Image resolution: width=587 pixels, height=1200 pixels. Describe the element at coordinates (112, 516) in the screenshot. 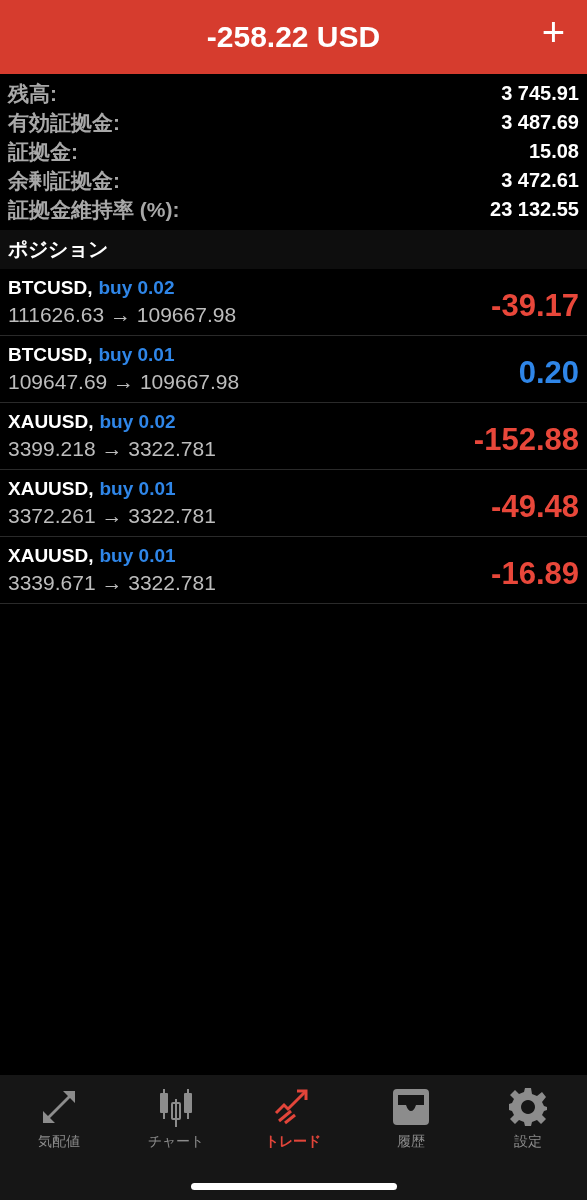

I see `price-text: 3372.261 → 3322.781` at that location.